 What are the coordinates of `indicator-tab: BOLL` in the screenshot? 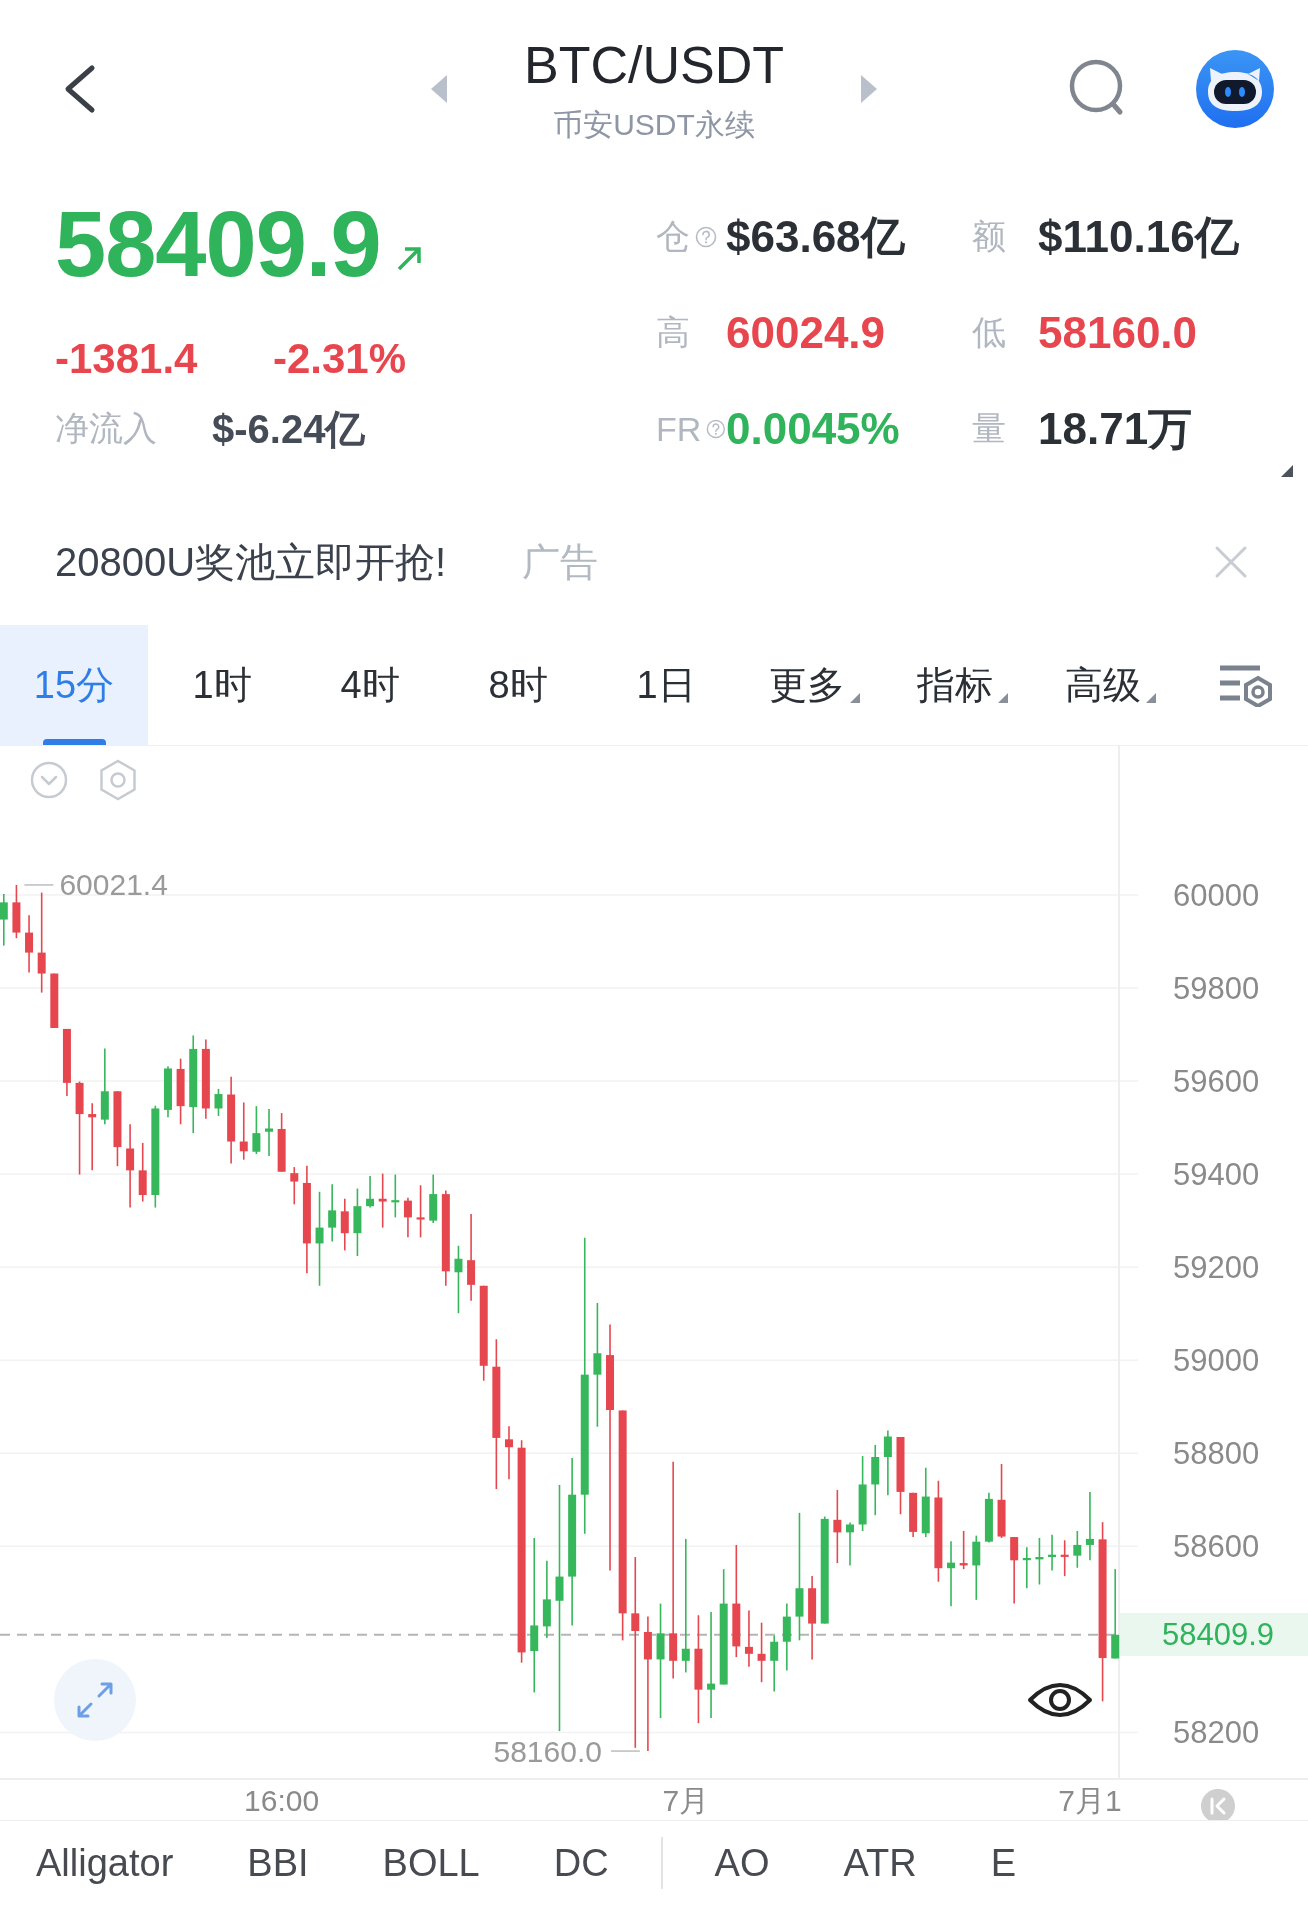 It's located at (431, 1863).